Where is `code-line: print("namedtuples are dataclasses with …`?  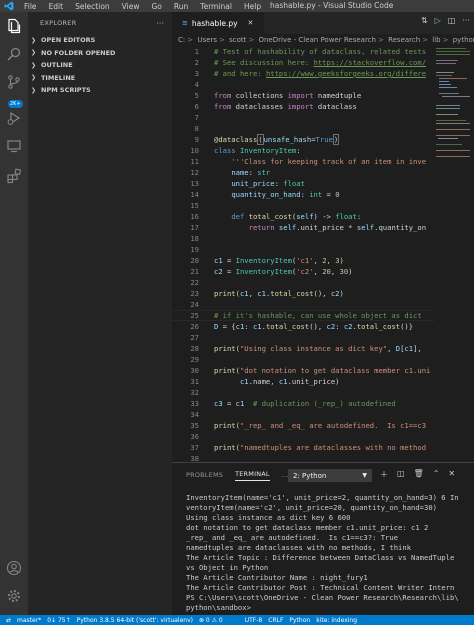
code-line: print("namedtuples are dataclasses with … is located at coordinates (320, 447).